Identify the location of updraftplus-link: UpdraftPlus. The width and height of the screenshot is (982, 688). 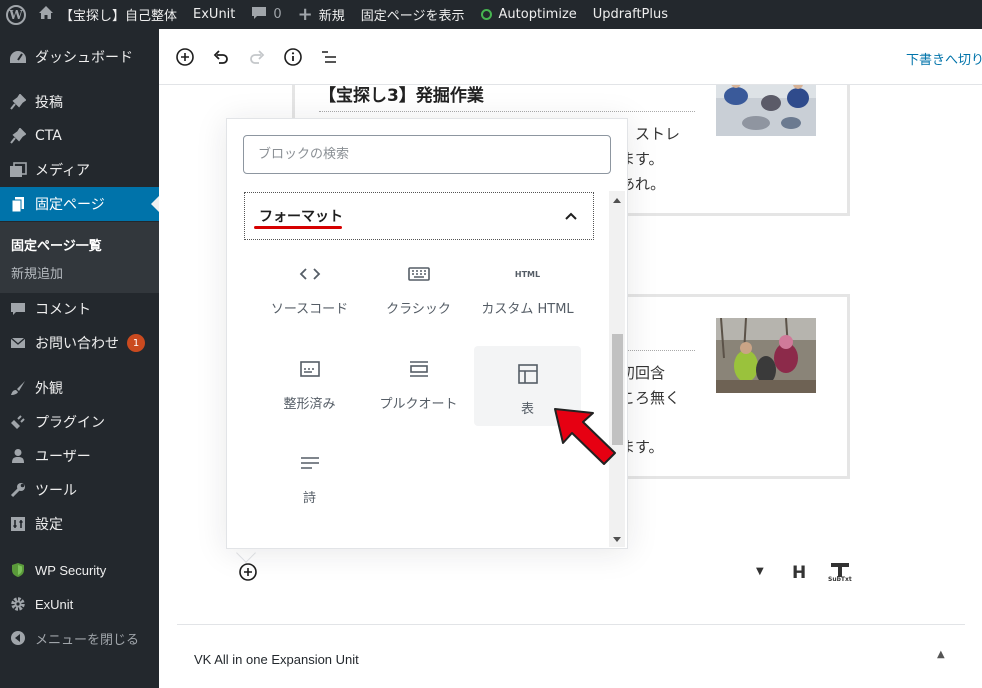
(630, 14).